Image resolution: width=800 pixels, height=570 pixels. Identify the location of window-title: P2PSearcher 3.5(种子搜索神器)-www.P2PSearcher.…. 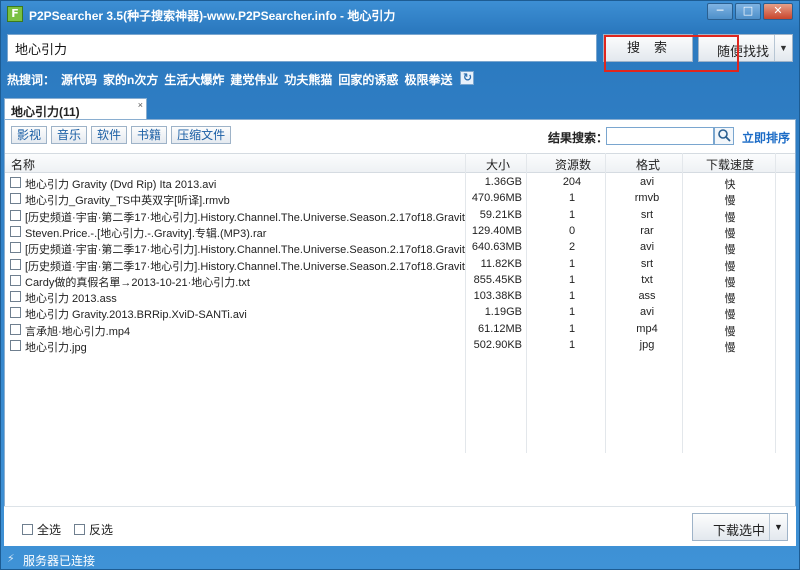
(212, 16).